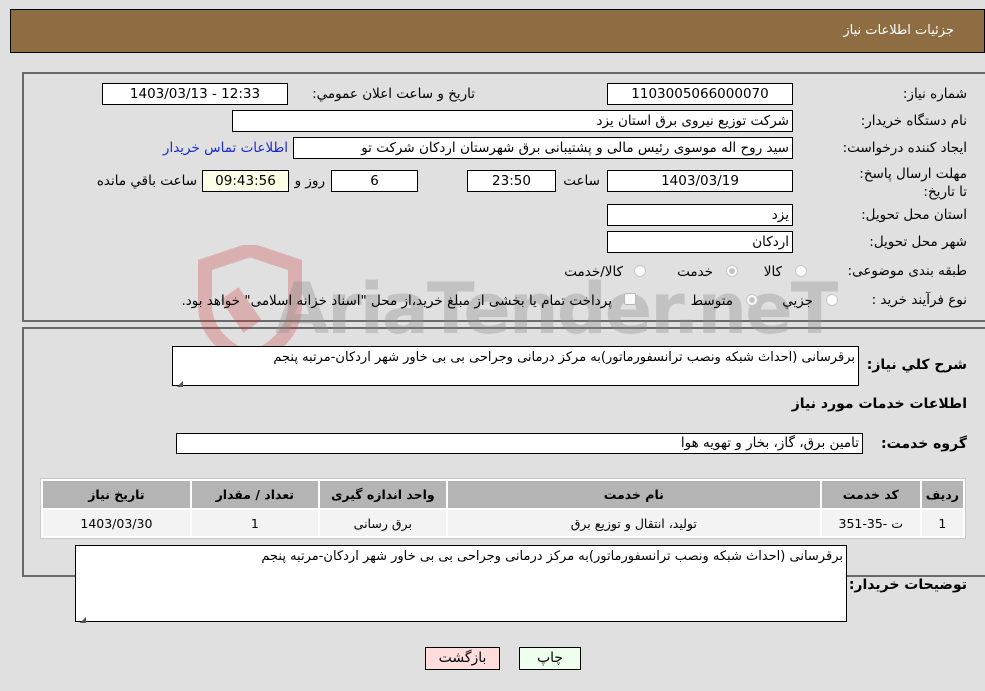  I want to click on time-remaining-field: 09:43:56, so click(245, 181).